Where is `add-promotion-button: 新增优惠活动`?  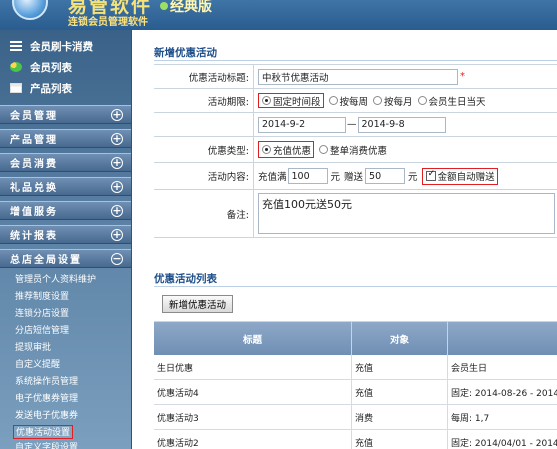 add-promotion-button: 新增优惠活动 is located at coordinates (198, 304).